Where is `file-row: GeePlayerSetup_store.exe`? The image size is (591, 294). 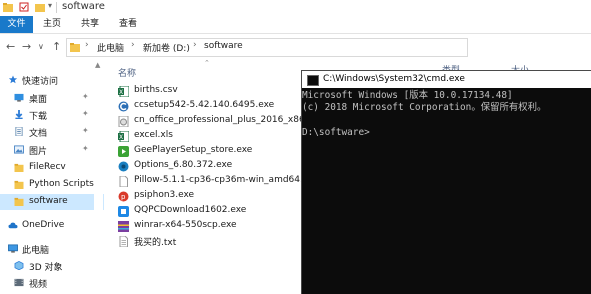 file-row: GeePlayerSetup_store.exe is located at coordinates (218, 151).